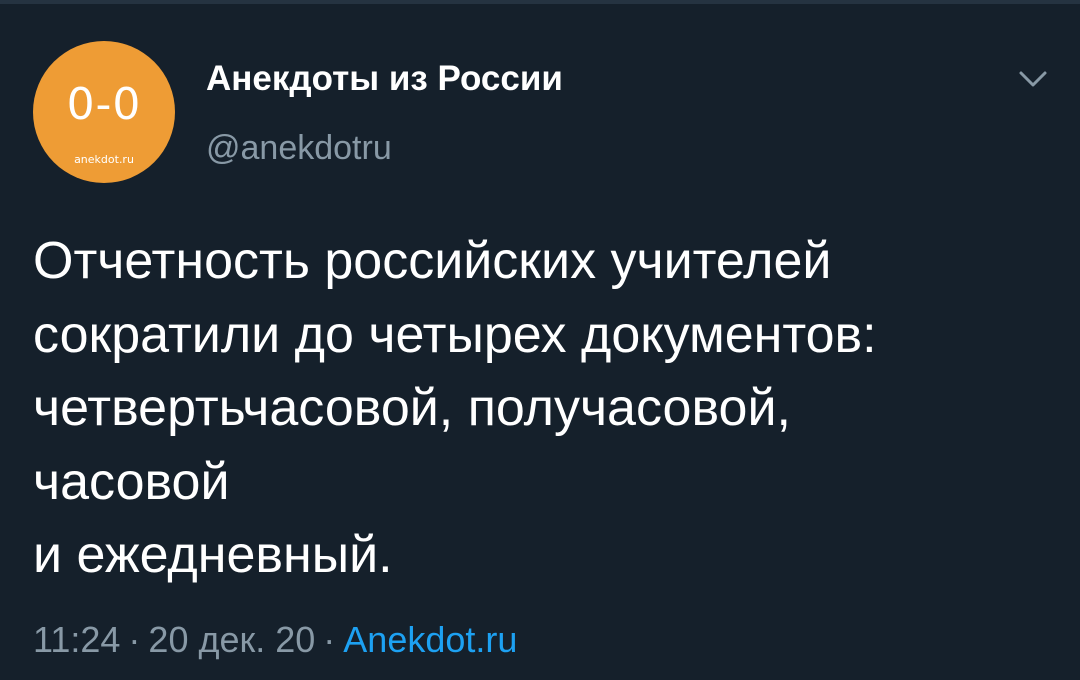  Describe the element at coordinates (131, 481) in the screenshot. I see `tweet-text-line: часовой` at that location.